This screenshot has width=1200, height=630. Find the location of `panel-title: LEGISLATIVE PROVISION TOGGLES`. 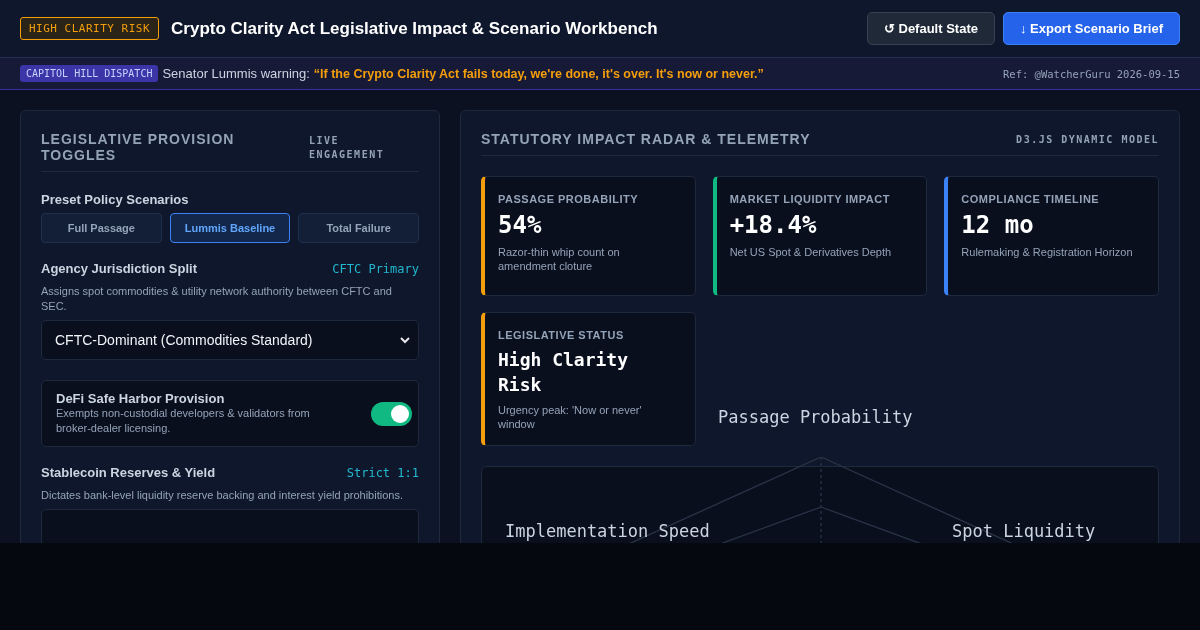

panel-title: LEGISLATIVE PROVISION TOGGLES is located at coordinates (138, 147).